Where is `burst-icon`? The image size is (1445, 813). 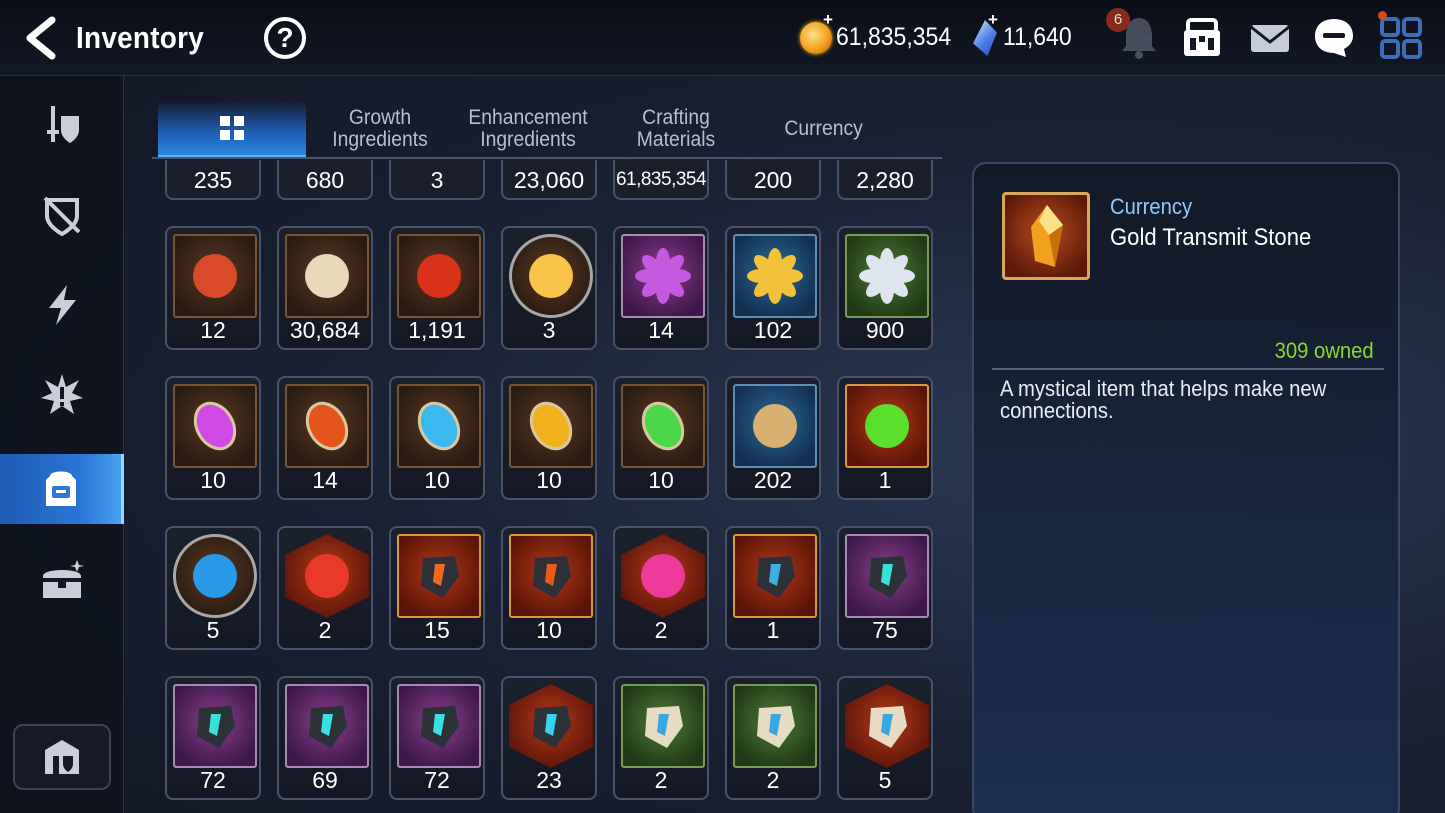 burst-icon is located at coordinates (62, 394).